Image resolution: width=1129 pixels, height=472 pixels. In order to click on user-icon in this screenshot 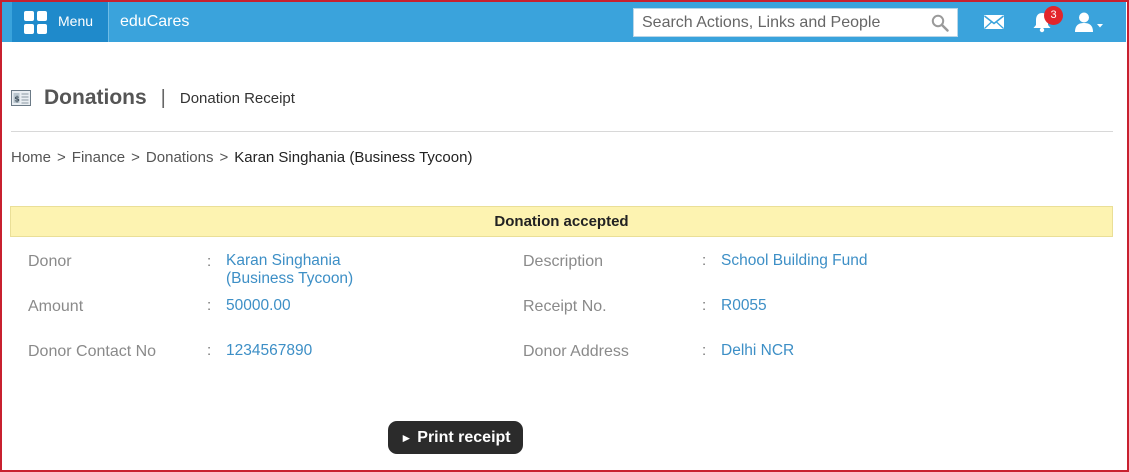, I will do `click(1089, 22)`.